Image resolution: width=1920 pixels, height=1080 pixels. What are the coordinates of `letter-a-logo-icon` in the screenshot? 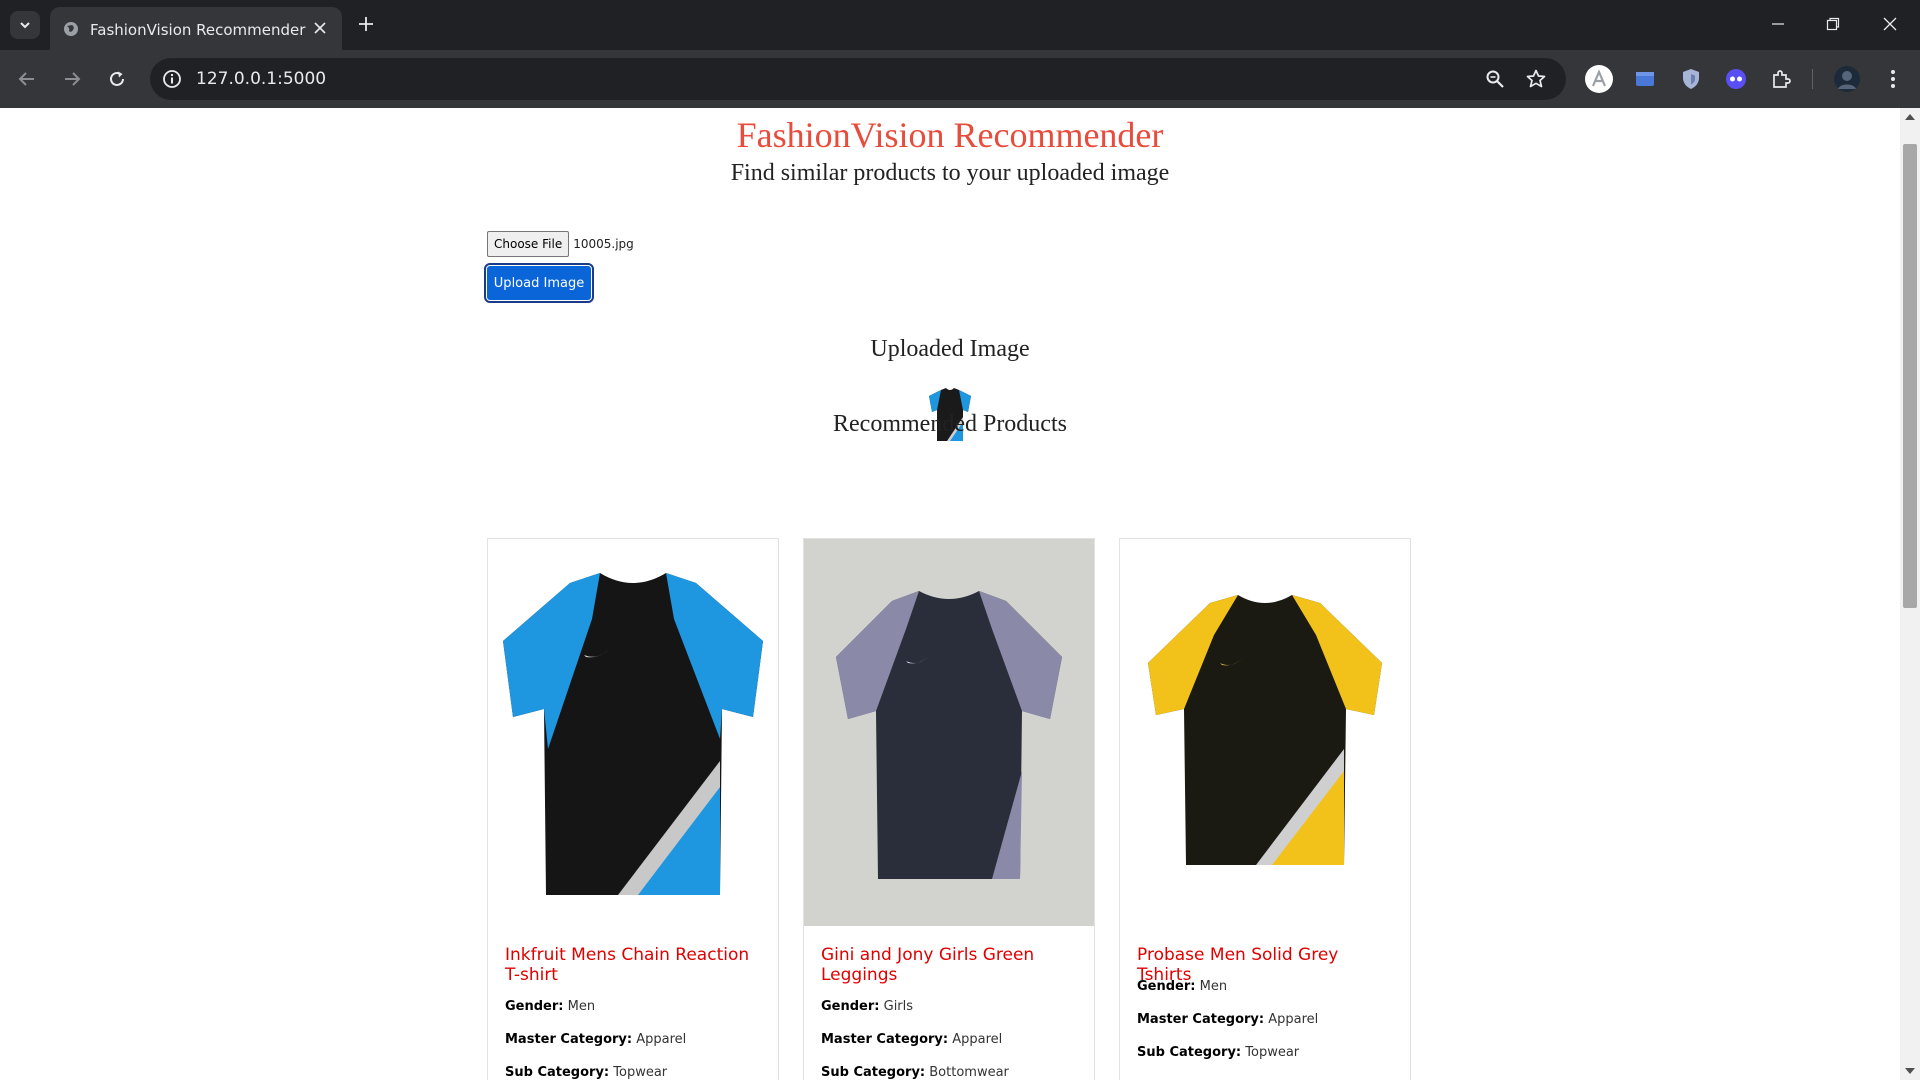 It's located at (1599, 79).